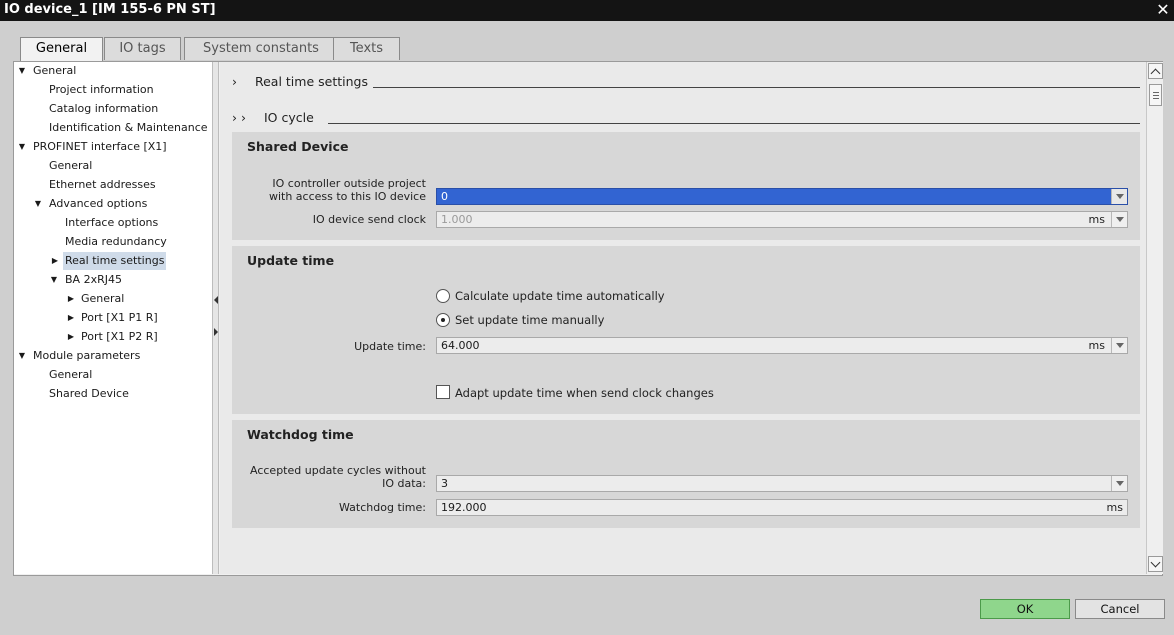  I want to click on watchdog-time-field: 192.000 ms, so click(782, 507).